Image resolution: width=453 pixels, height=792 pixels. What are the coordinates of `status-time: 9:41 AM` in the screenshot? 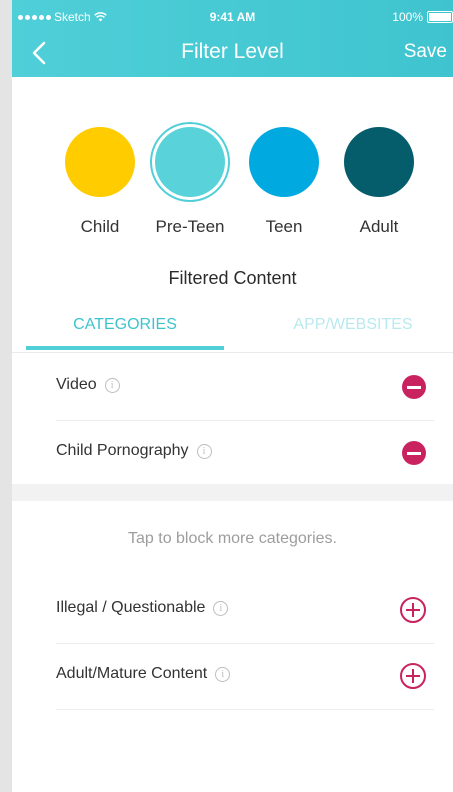 It's located at (232, 17).